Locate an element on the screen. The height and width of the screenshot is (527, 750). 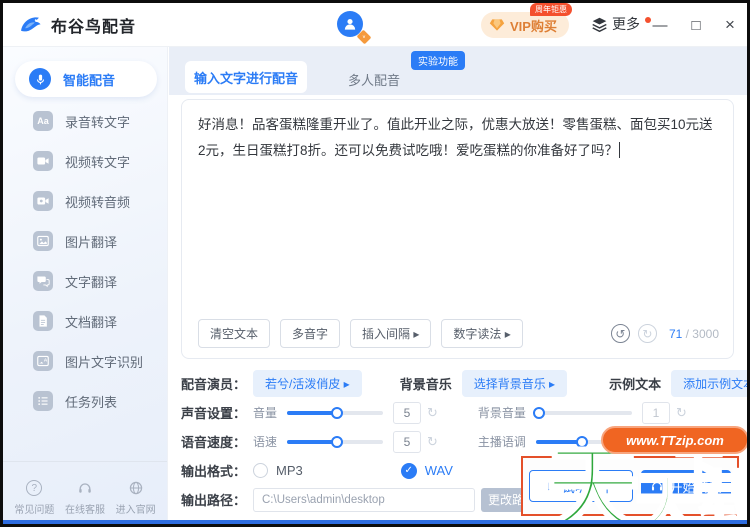
sidebar-item-image-translate: 图片翻译 is located at coordinates (85, 241).